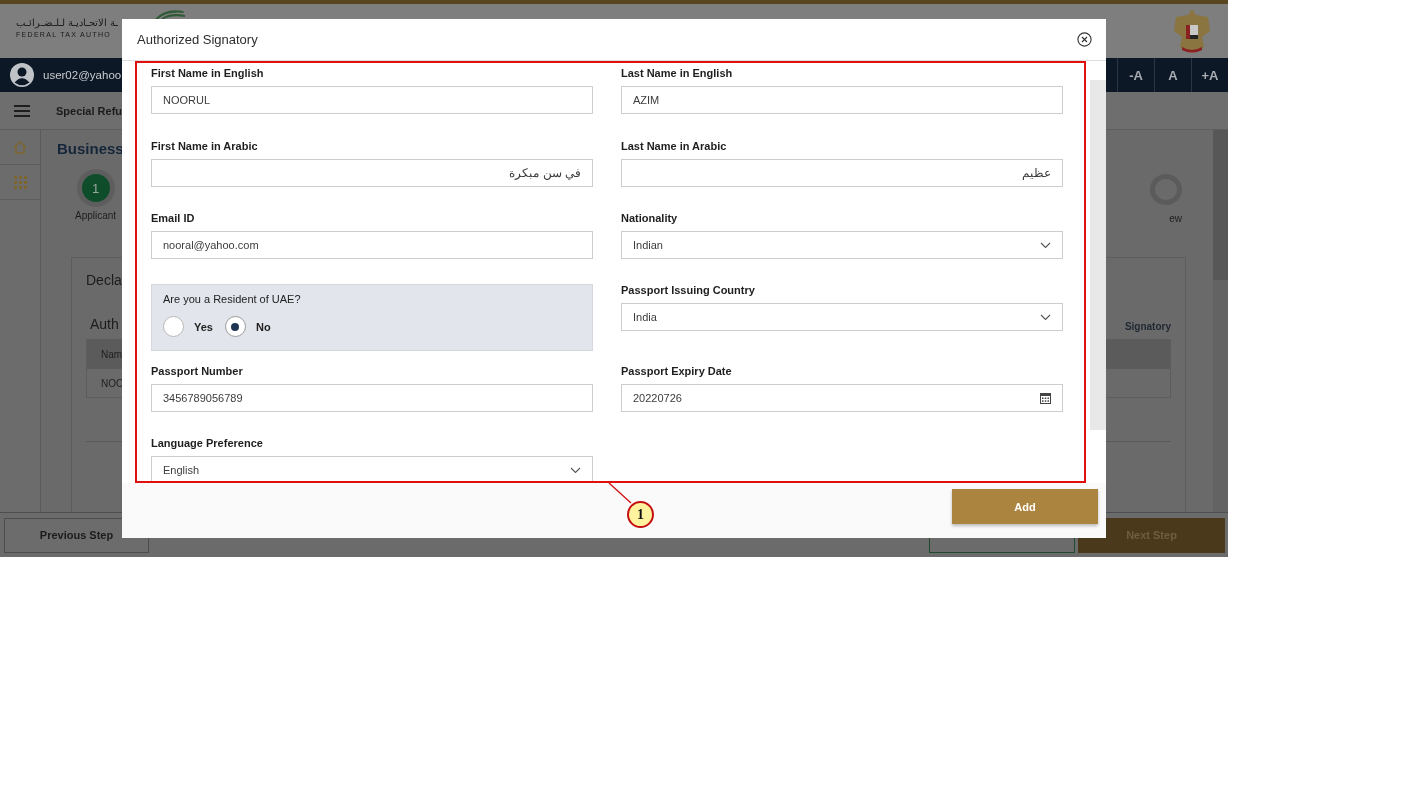  I want to click on dropdown-field: English, so click(372, 469).